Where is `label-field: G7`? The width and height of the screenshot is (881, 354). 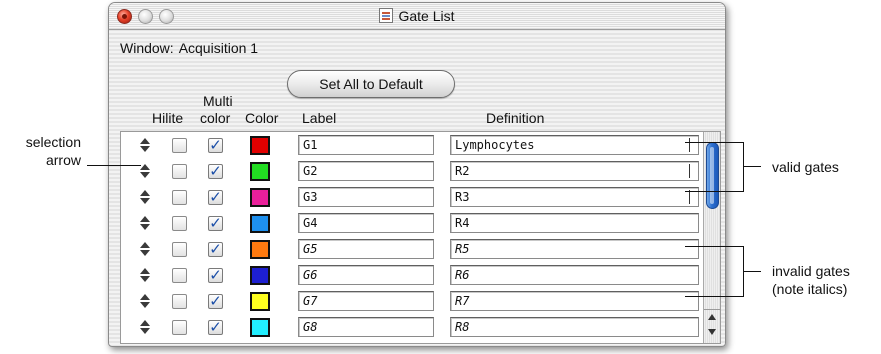
label-field: G7 is located at coordinates (366, 301).